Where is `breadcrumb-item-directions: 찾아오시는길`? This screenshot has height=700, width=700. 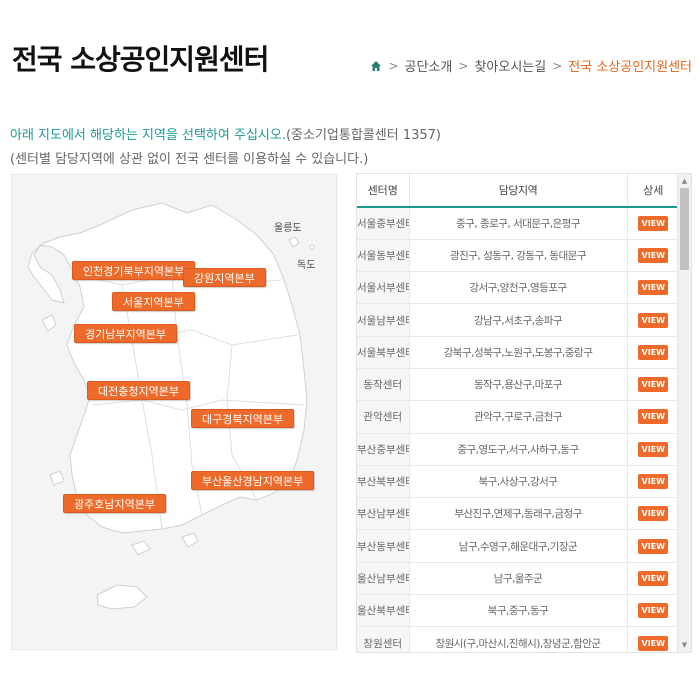 breadcrumb-item-directions: 찾아오시는길 is located at coordinates (510, 65).